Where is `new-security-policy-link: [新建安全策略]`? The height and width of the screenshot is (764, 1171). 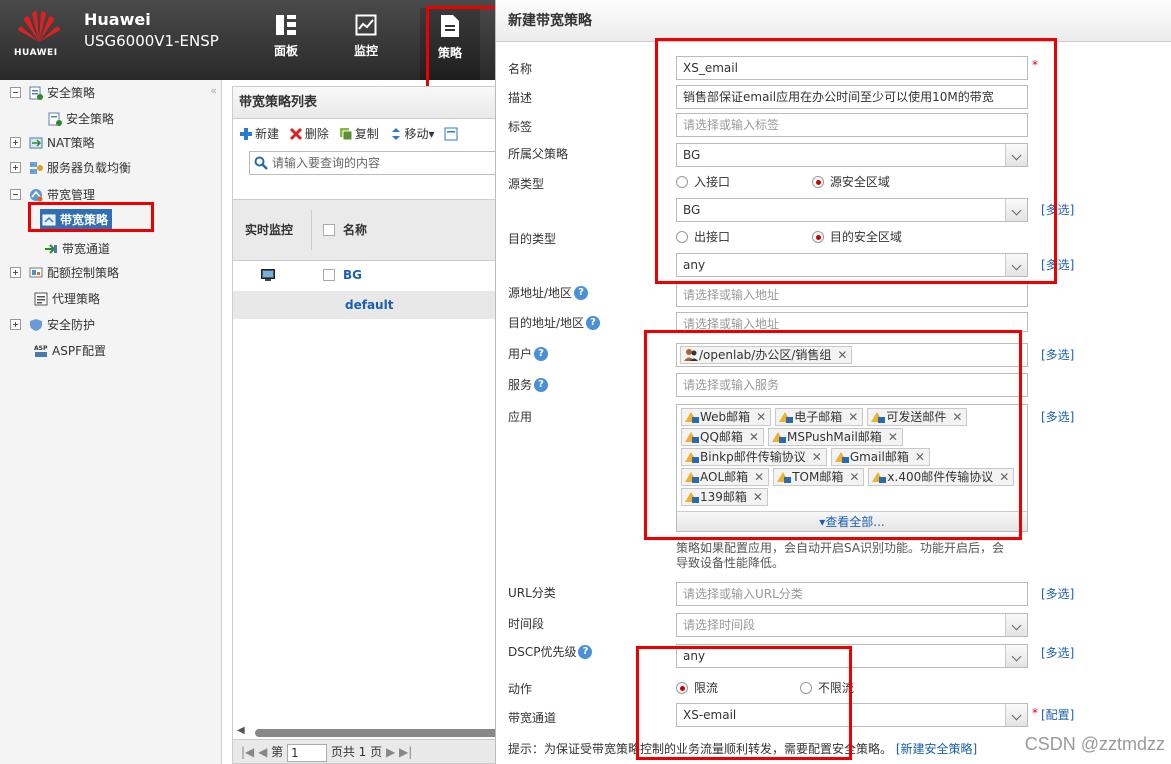 new-security-policy-link: [新建安全策略] is located at coordinates (936, 749).